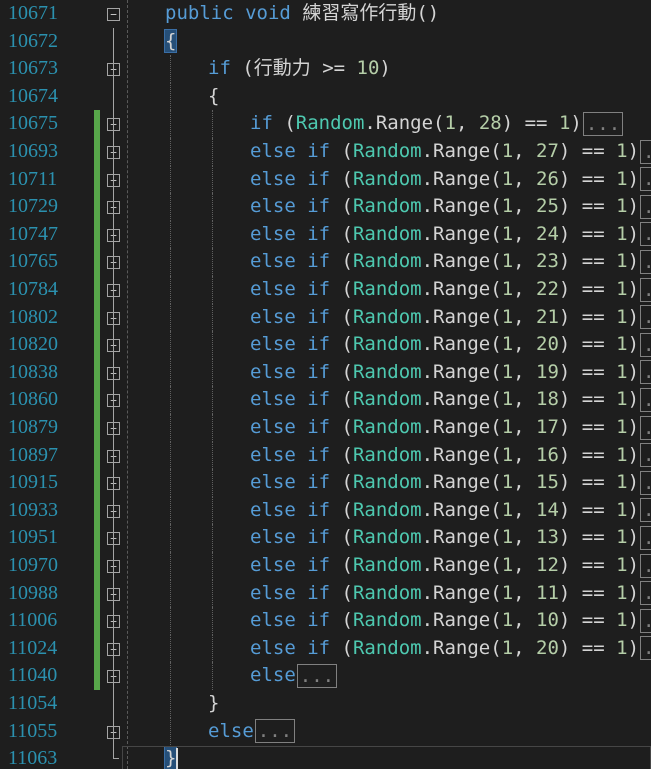  Describe the element at coordinates (33, 730) in the screenshot. I see `line-number: 11055` at that location.